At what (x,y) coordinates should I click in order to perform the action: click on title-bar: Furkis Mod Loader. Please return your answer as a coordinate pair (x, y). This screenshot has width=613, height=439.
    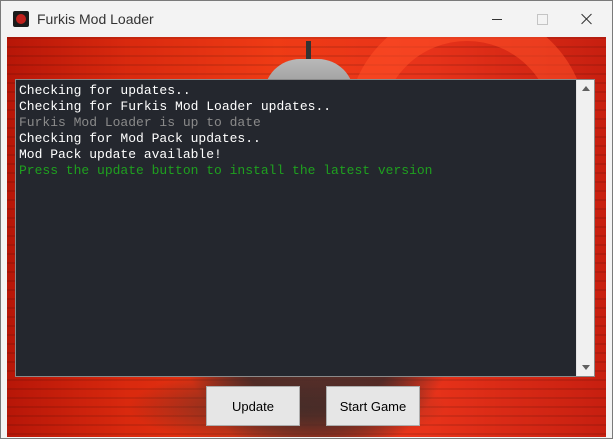
    Looking at the image, I should click on (306, 19).